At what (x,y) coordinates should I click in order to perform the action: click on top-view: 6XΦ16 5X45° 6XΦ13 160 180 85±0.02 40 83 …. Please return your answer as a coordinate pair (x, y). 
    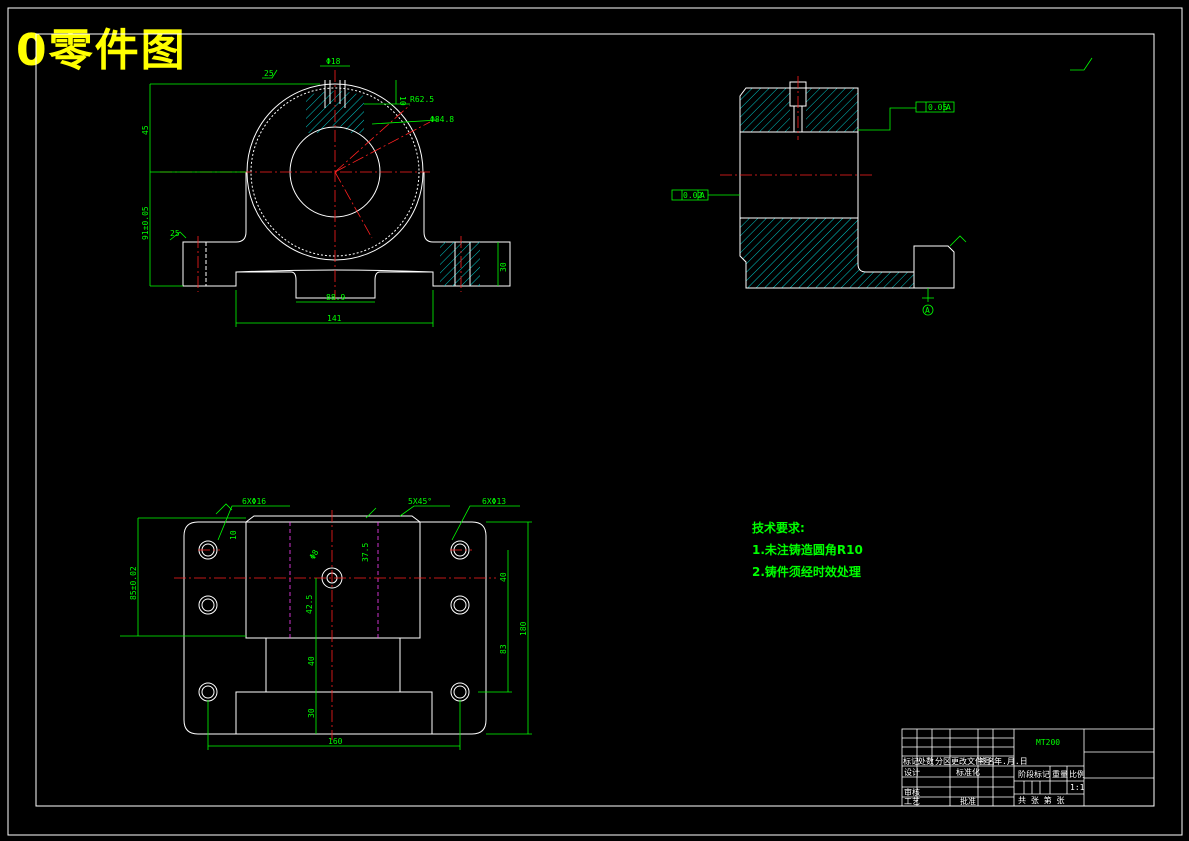
    Looking at the image, I should click on (326, 623).